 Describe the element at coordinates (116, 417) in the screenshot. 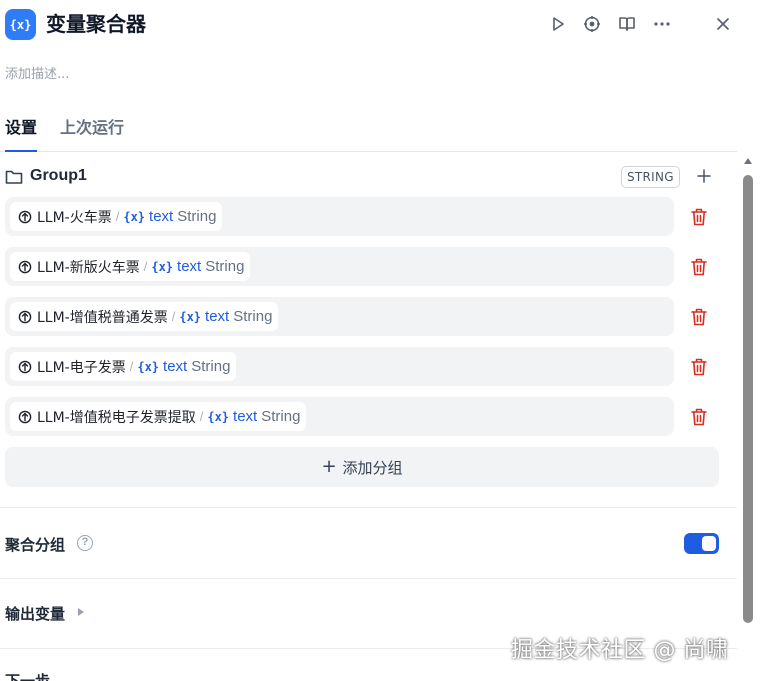

I see `node-name: LLM-增值税电子发票提取` at that location.